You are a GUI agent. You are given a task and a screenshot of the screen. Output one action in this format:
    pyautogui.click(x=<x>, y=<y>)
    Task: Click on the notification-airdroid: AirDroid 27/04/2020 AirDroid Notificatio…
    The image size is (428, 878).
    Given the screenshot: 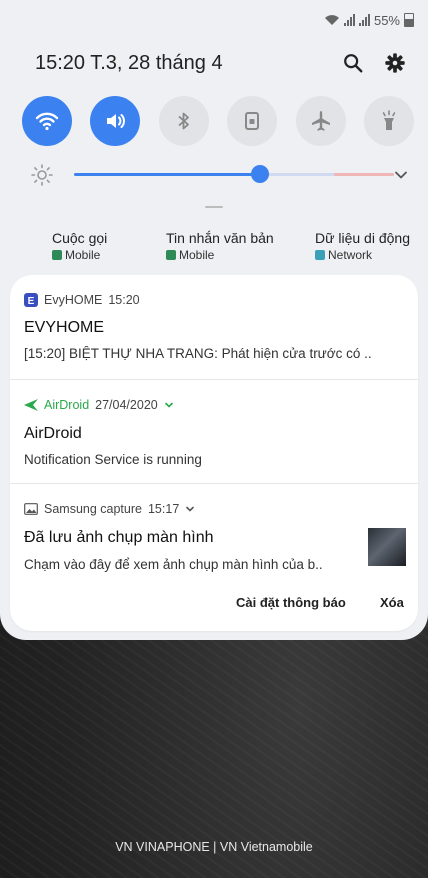 What is the action you would take?
    pyautogui.click(x=214, y=430)
    